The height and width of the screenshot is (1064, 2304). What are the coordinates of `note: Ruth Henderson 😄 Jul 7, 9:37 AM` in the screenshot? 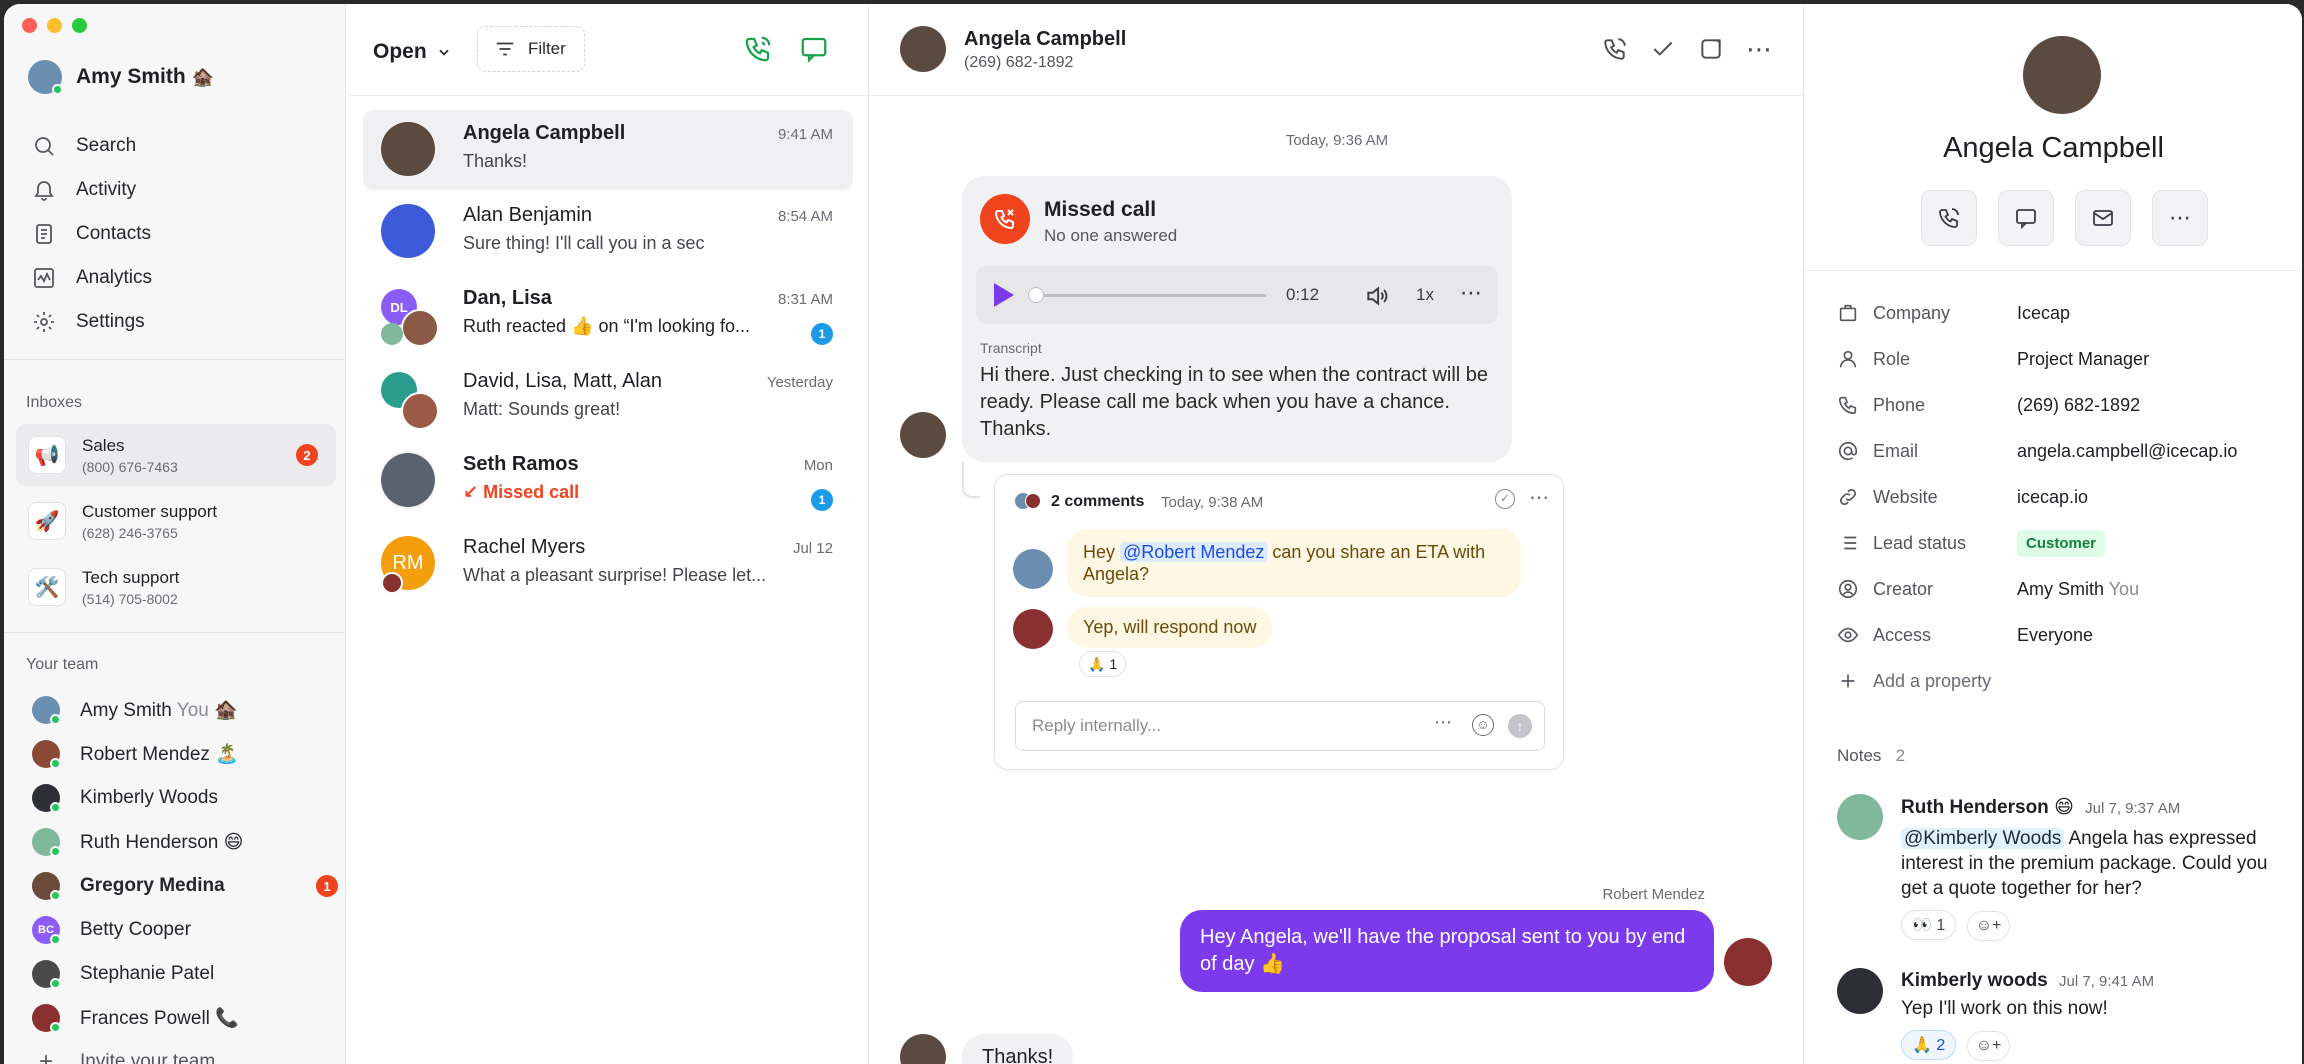 It's located at (2041, 807).